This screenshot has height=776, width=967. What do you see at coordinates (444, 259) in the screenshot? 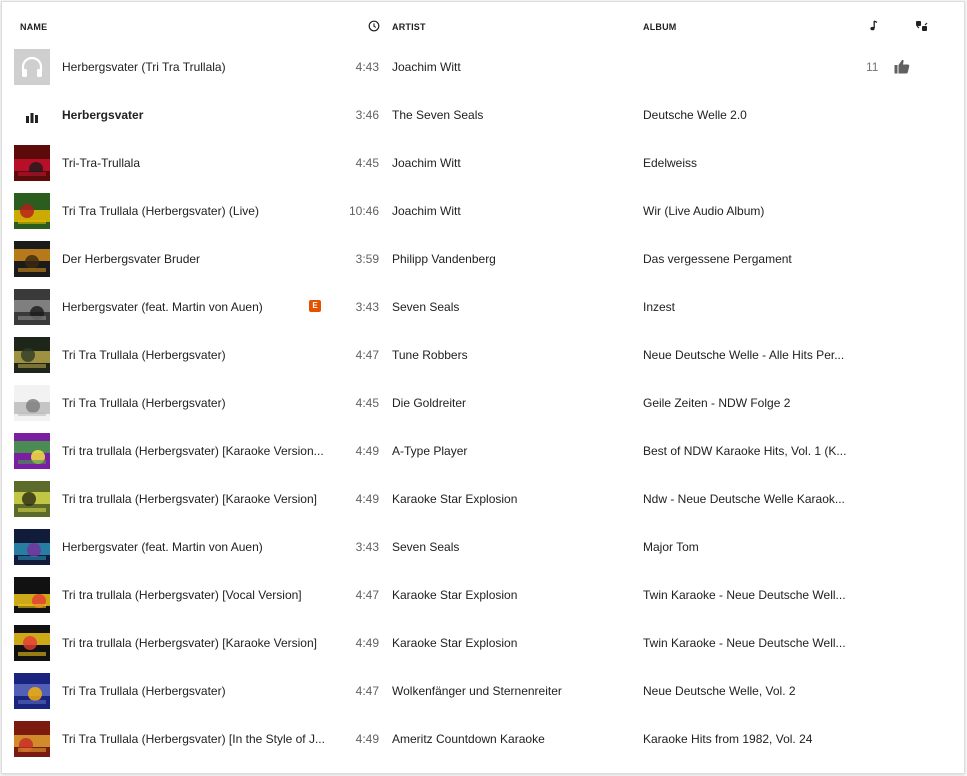
I see `song-artist: Philipp Vandenberg` at bounding box center [444, 259].